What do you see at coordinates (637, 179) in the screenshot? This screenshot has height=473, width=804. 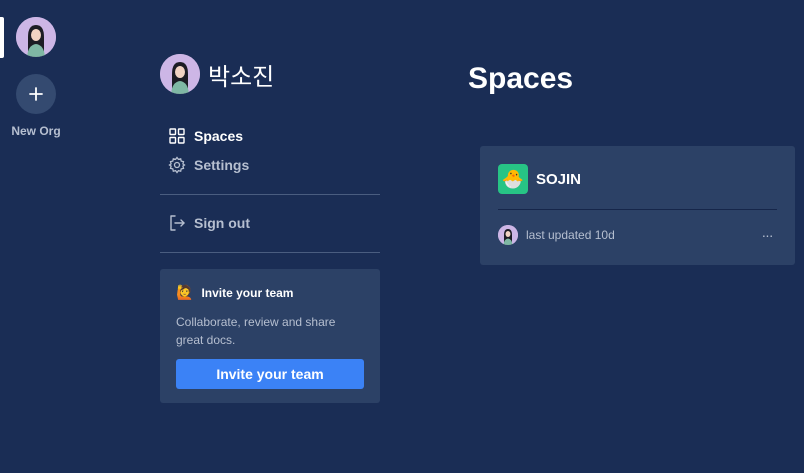 I see `space-card-header: 🐣 SOJIN` at bounding box center [637, 179].